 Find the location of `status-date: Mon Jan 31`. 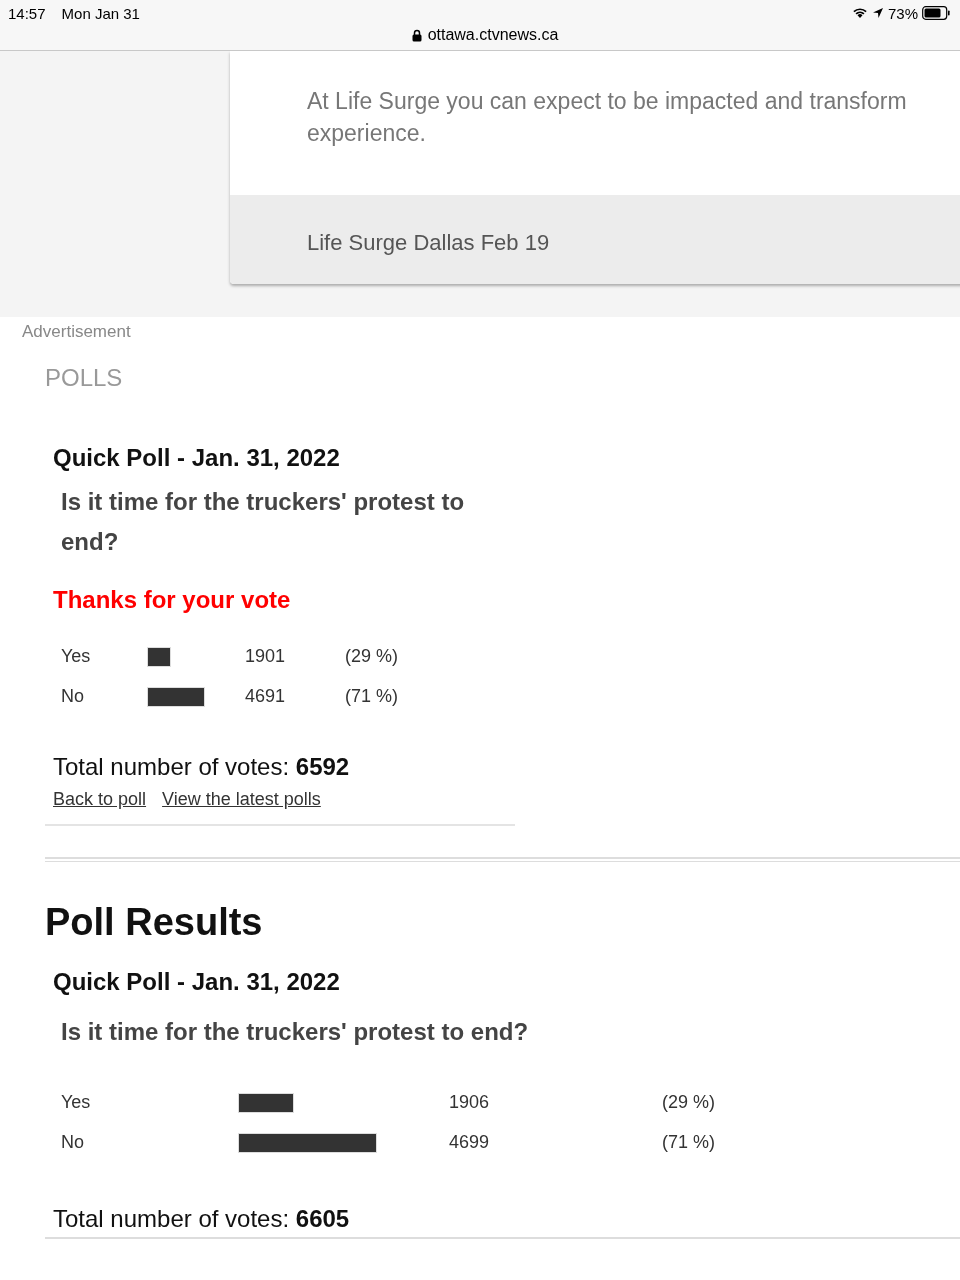

status-date: Mon Jan 31 is located at coordinates (100, 13).